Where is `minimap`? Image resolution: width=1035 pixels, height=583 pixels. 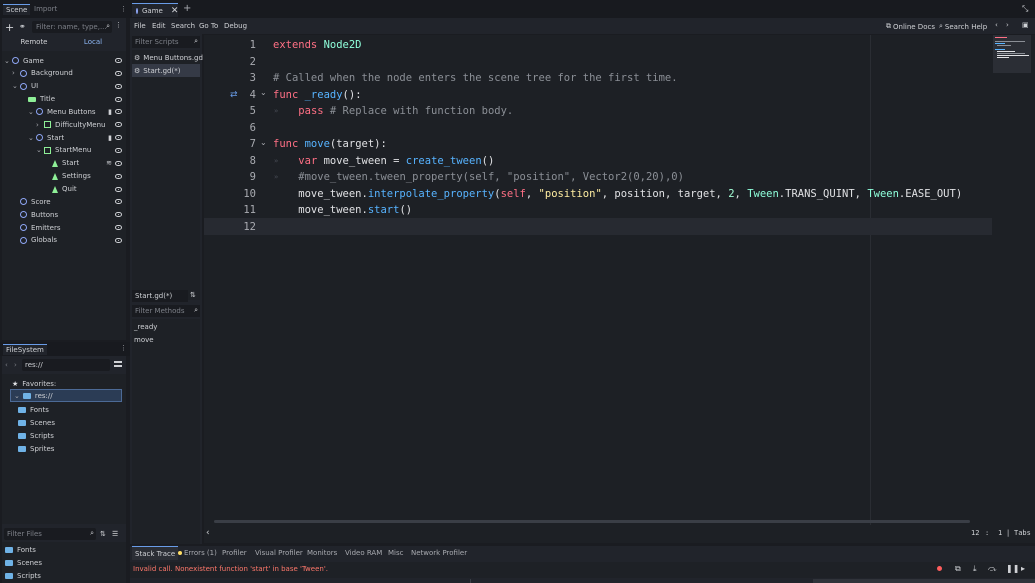
minimap is located at coordinates (1012, 54).